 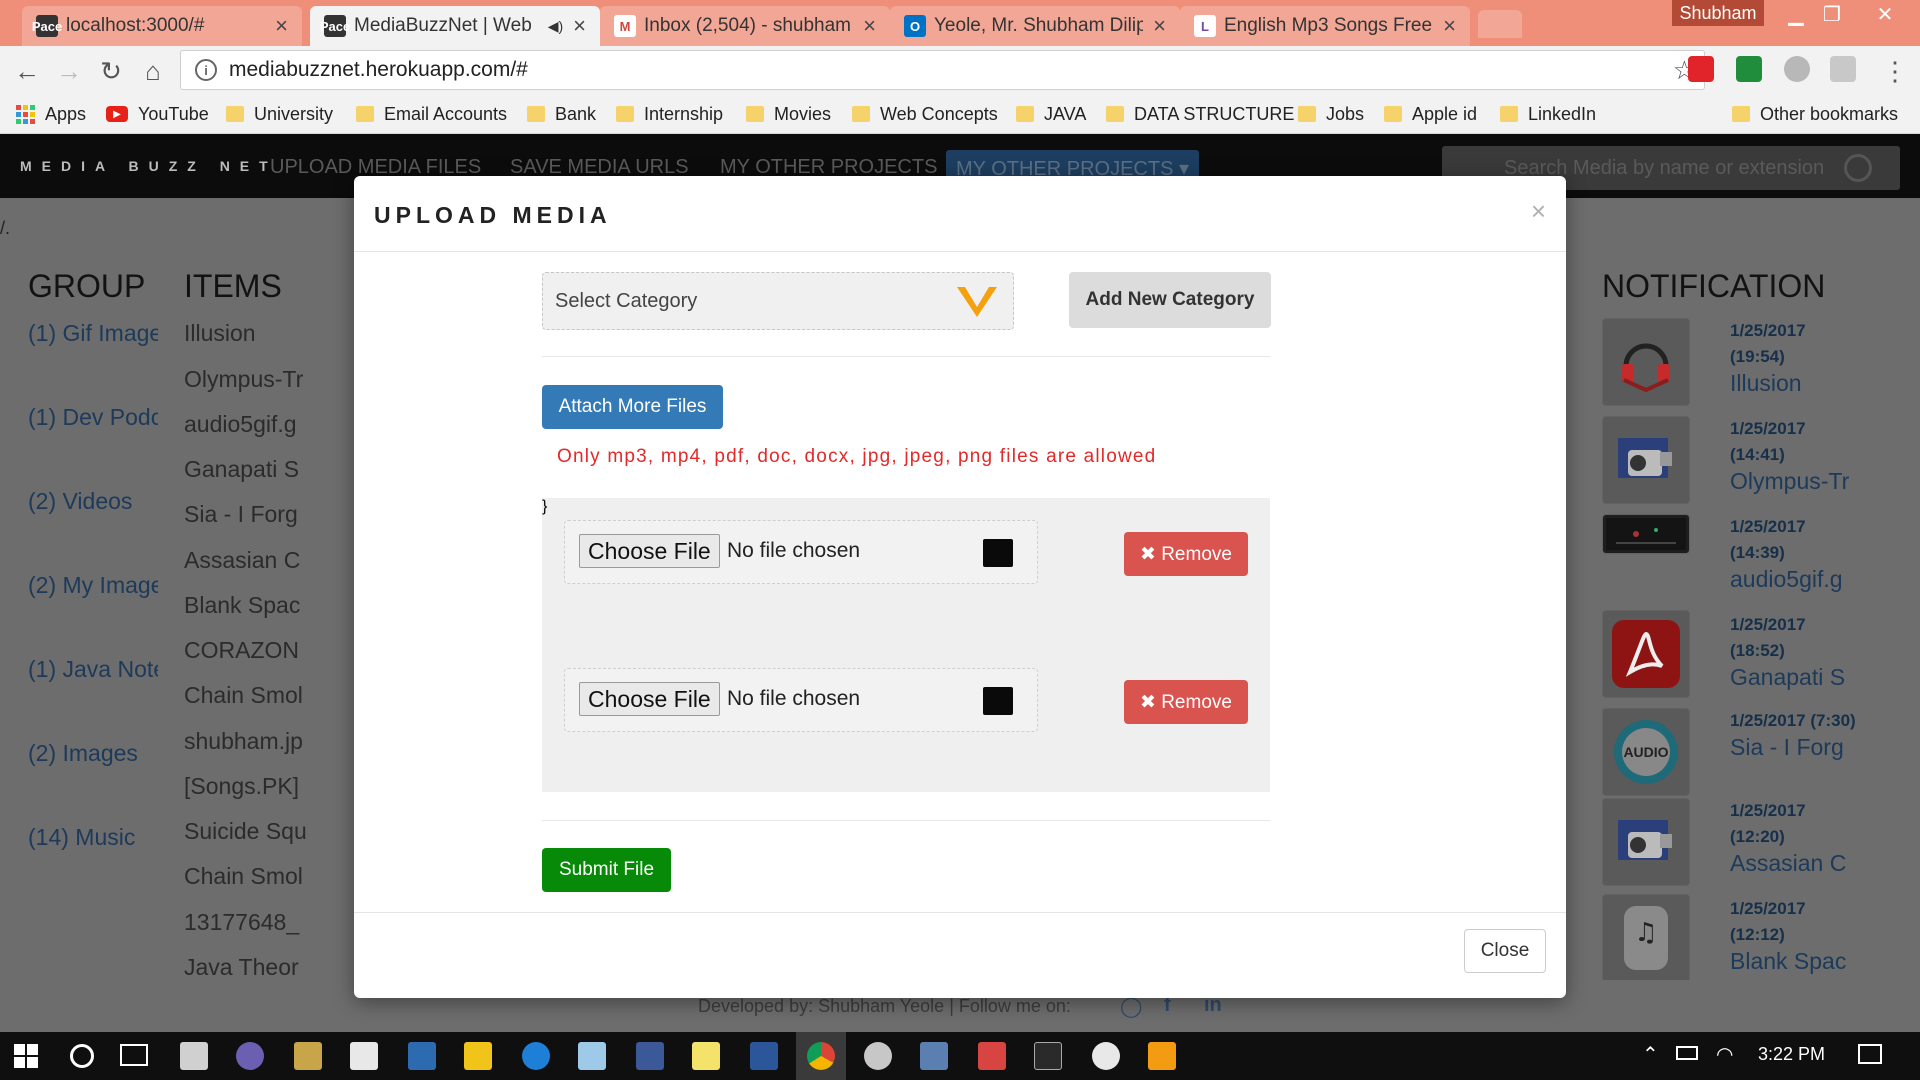 I want to click on back-icon: ←, so click(x=27, y=71).